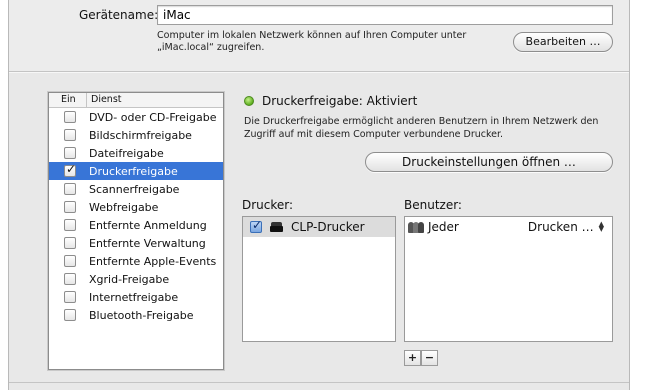 This screenshot has width=660, height=390. Describe the element at coordinates (141, 315) in the screenshot. I see `service-label: Bluetooth-Freigabe` at that location.